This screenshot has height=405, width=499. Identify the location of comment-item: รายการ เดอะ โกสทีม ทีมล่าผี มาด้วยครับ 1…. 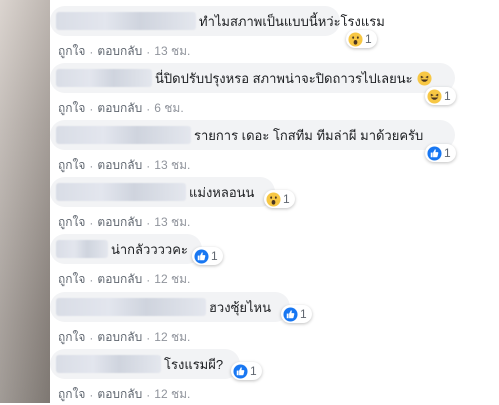
(274, 148).